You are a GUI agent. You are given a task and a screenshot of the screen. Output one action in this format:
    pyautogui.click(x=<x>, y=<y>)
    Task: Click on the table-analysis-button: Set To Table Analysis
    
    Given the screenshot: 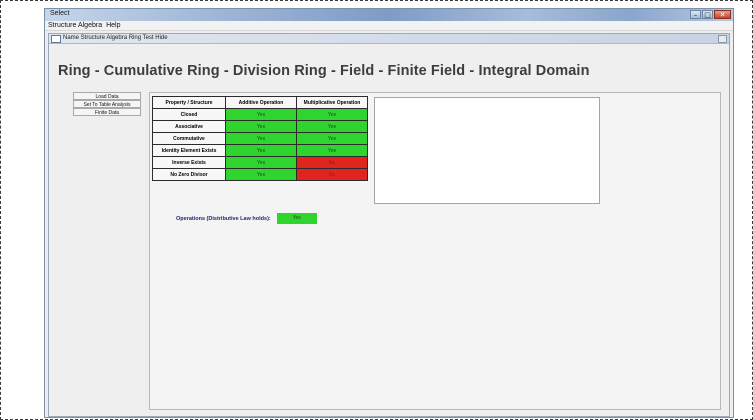 What is the action you would take?
    pyautogui.click(x=107, y=104)
    